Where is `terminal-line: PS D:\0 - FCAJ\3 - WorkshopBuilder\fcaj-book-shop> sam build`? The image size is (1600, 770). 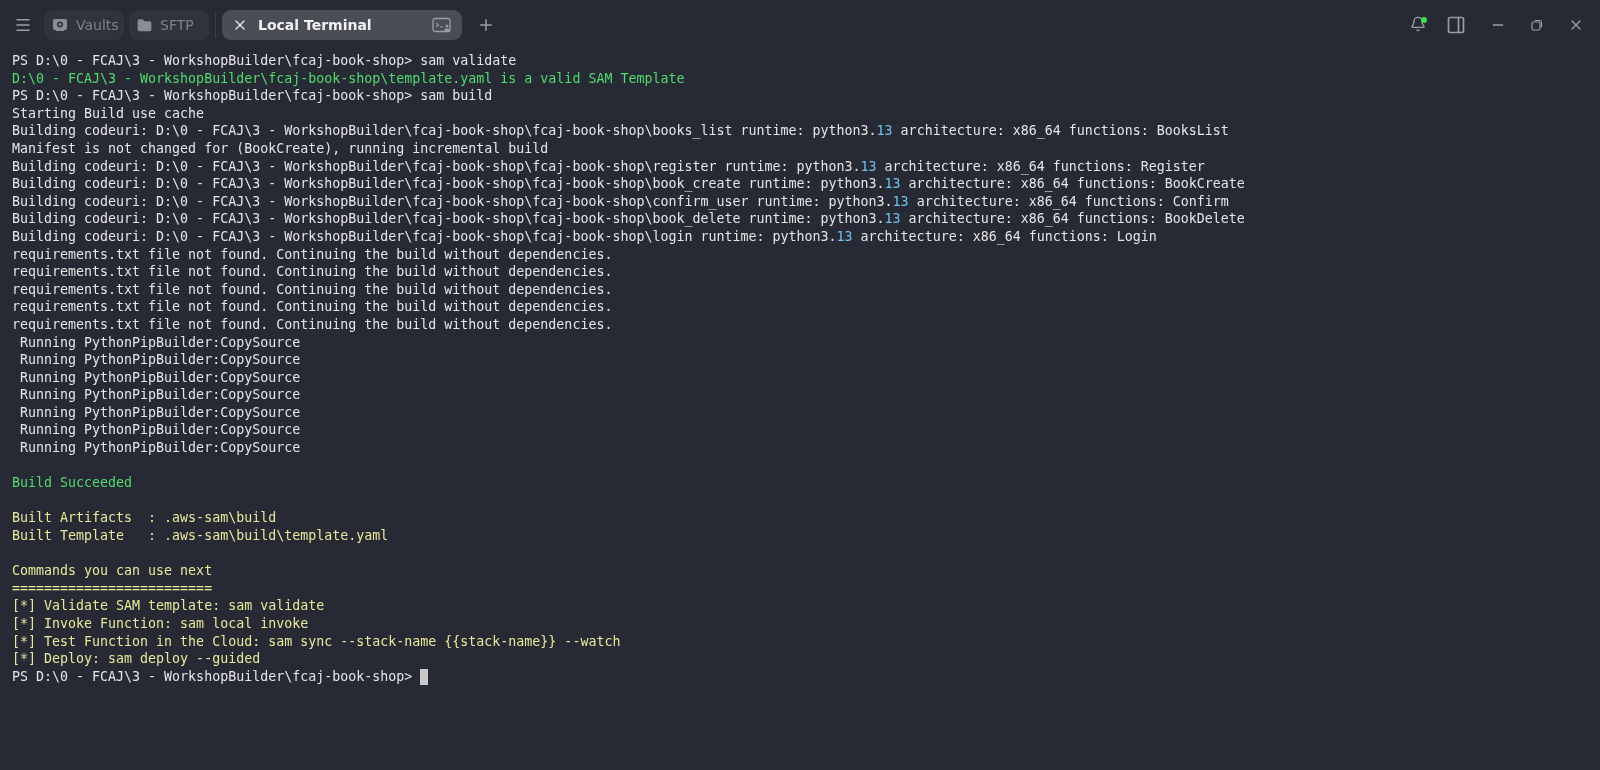 terminal-line: PS D:\0 - FCAJ\3 - WorkshopBuilder\fcaj-book-shop> sam build is located at coordinates (252, 96).